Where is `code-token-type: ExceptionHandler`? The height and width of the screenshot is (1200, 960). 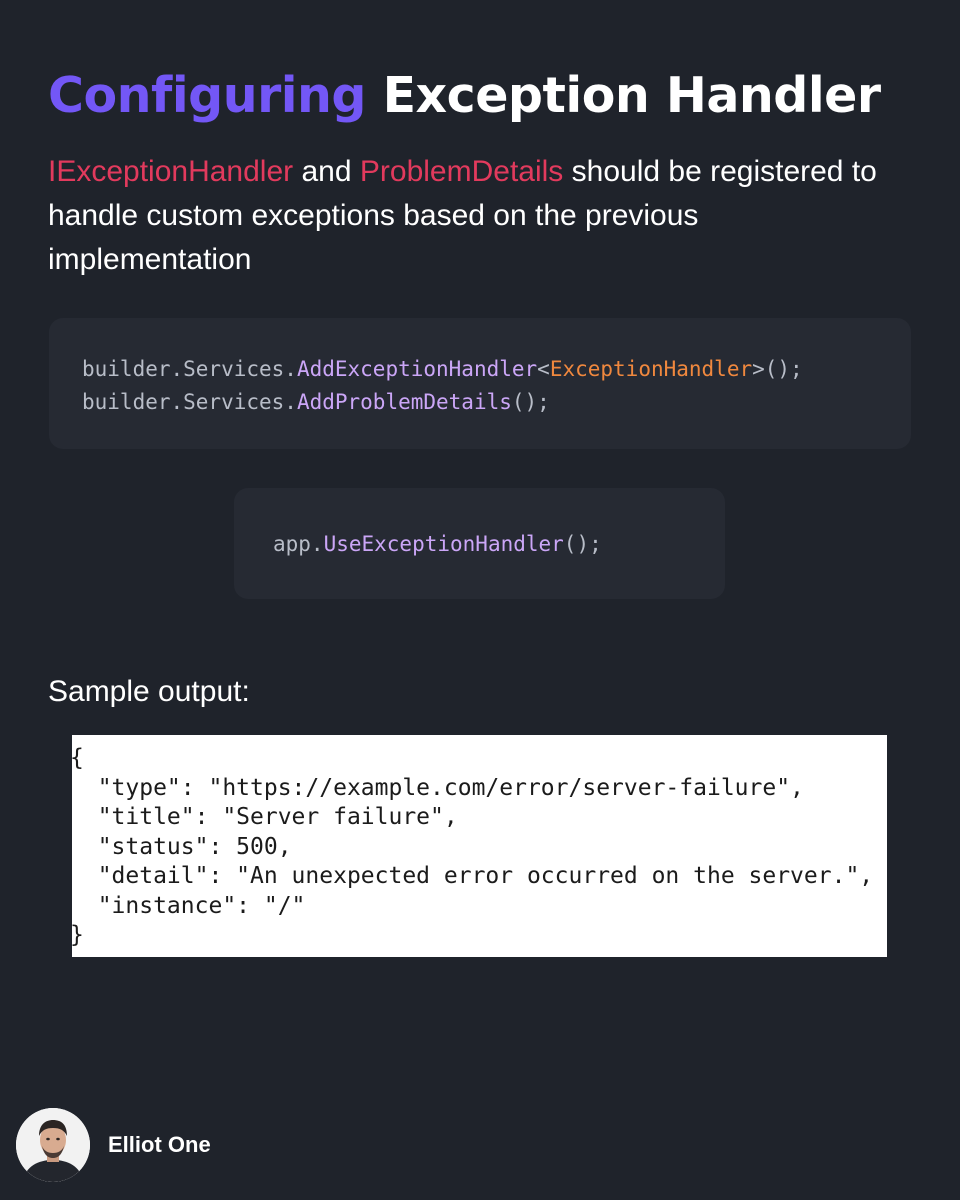
code-token-type: ExceptionHandler is located at coordinates (651, 369).